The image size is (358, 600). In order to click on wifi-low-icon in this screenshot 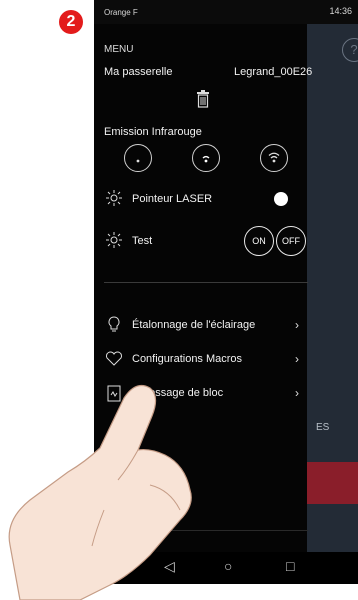, I will do `click(138, 161)`.